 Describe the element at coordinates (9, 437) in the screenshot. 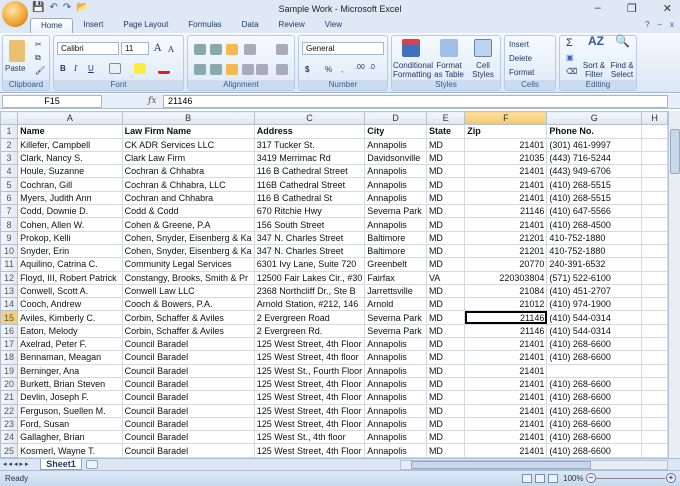

I see `row-header: 24` at that location.